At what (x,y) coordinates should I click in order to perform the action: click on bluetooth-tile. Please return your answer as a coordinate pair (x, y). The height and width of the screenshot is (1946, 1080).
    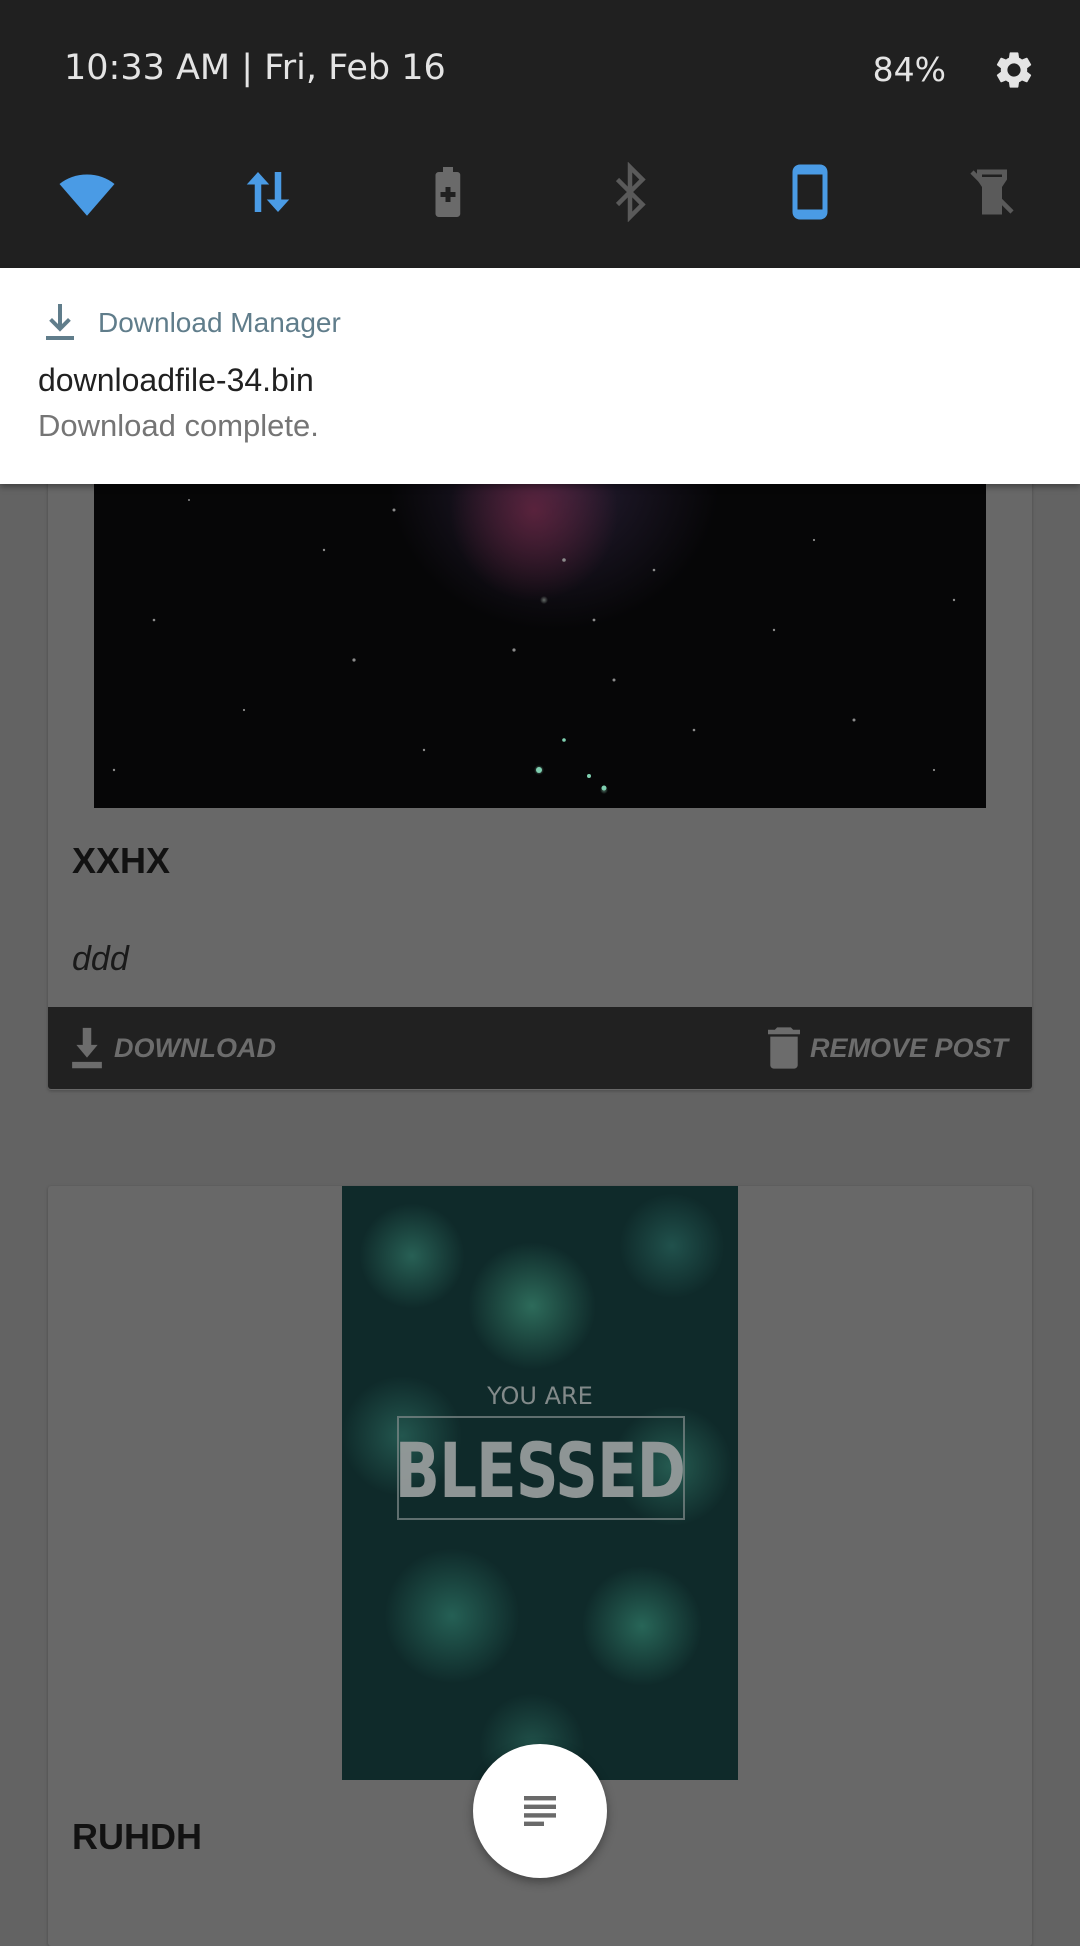
    Looking at the image, I should click on (630, 192).